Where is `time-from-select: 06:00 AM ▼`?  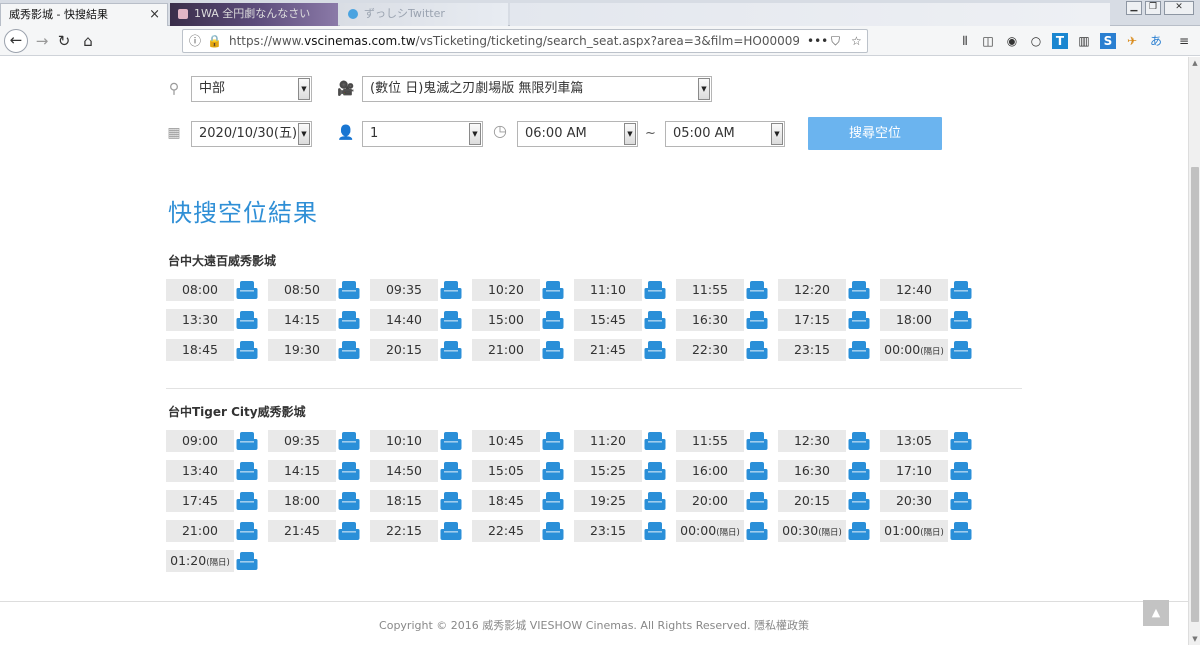 time-from-select: 06:00 AM ▼ is located at coordinates (577, 134).